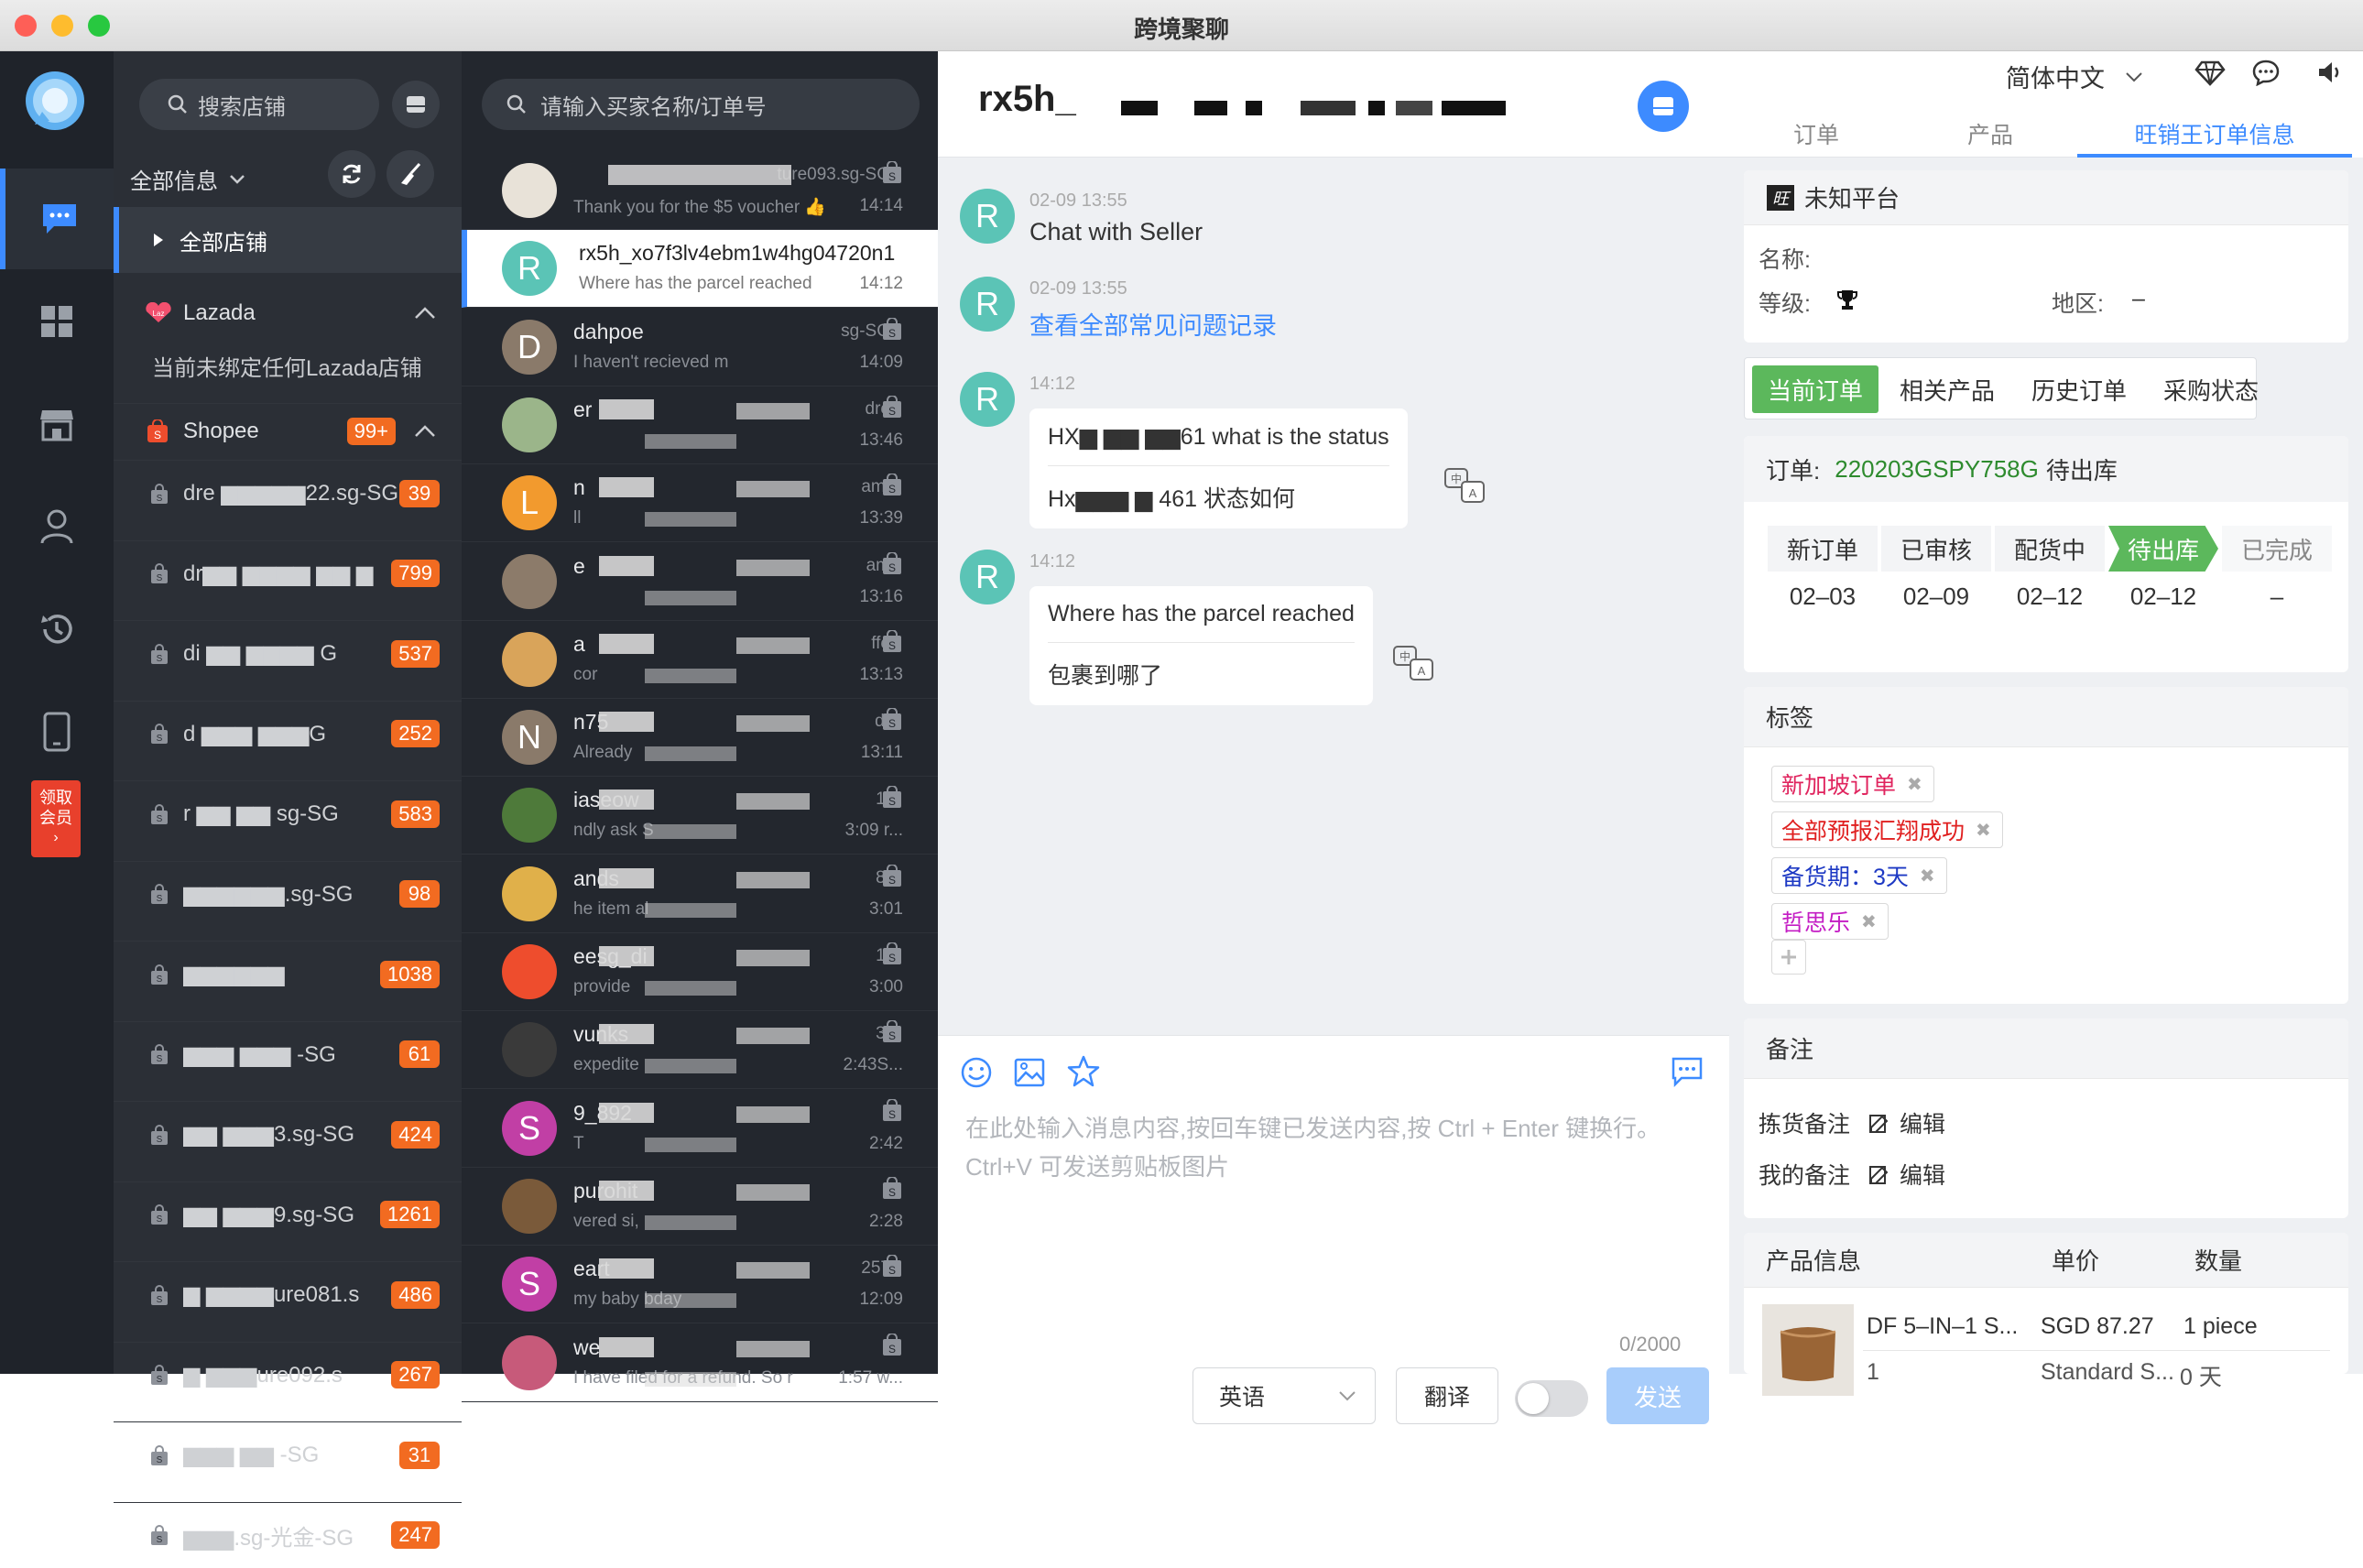  I want to click on tab-wxw-order-info: 旺销王订单信息, so click(2214, 133).